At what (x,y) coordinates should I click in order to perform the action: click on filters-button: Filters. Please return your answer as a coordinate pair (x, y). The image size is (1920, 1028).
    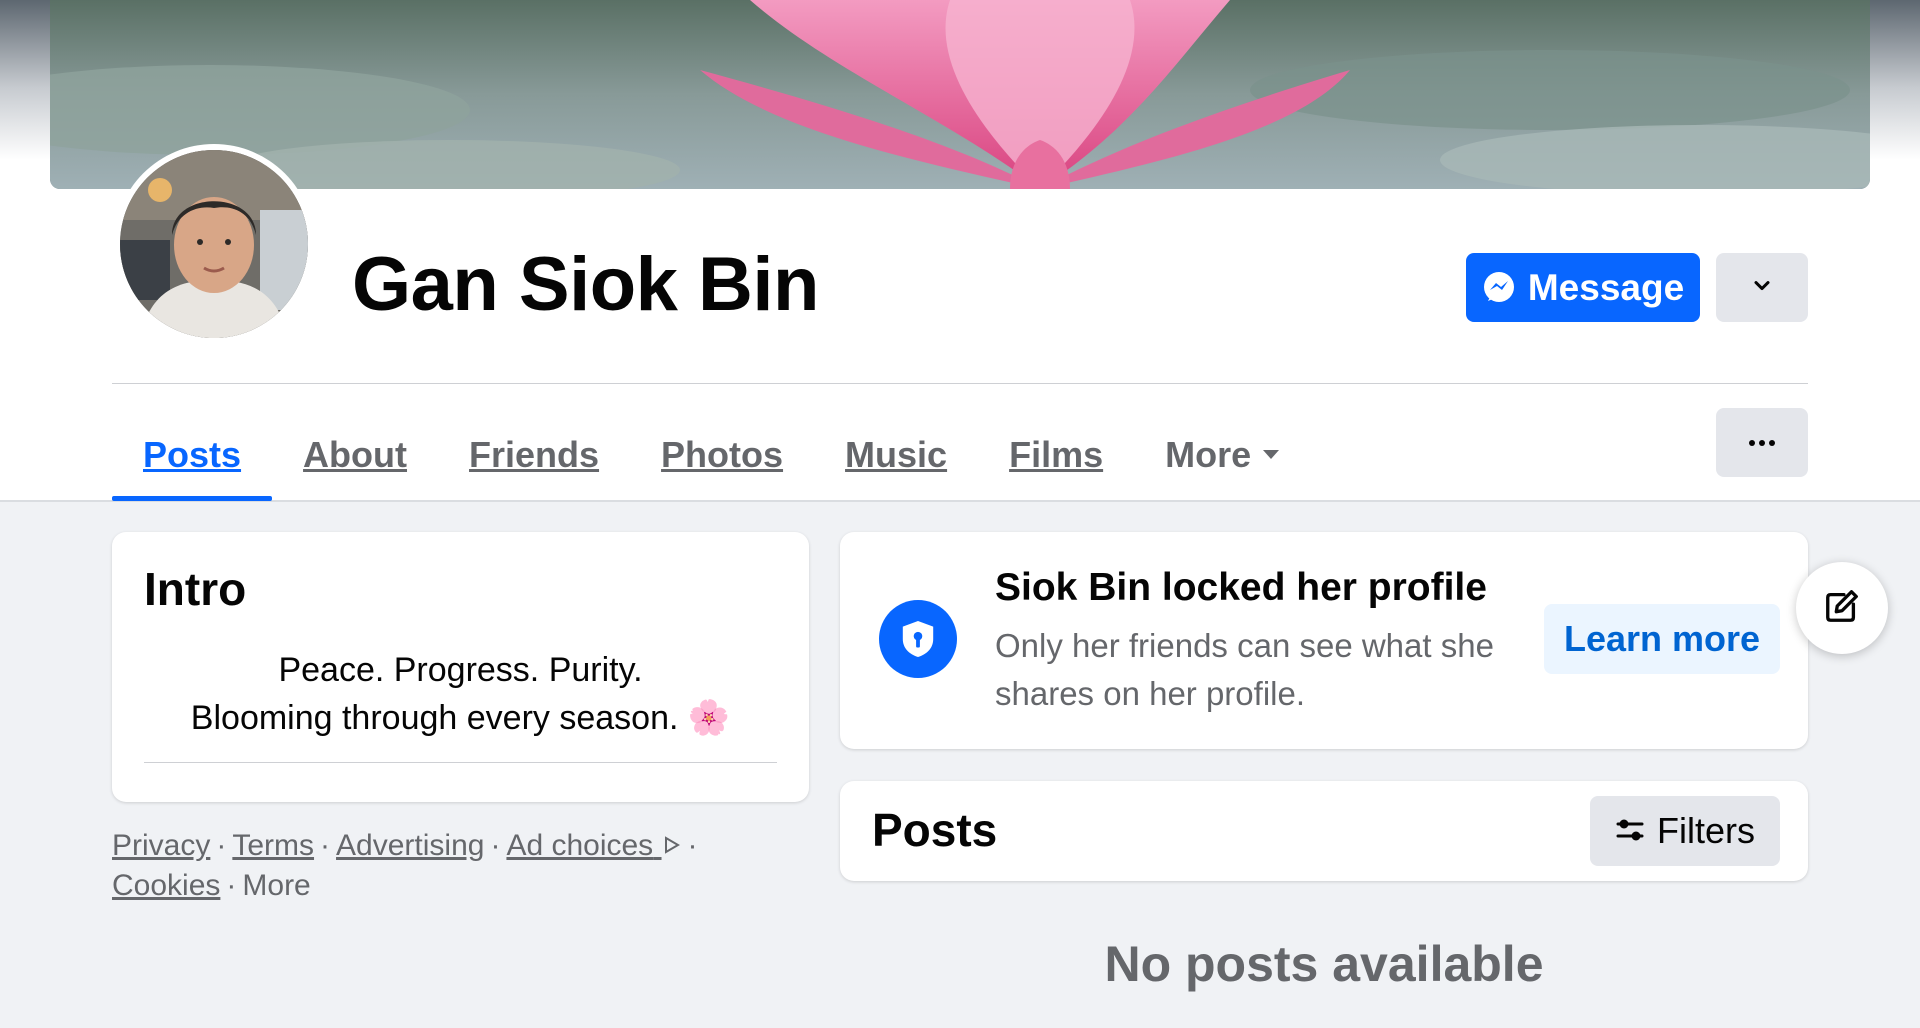
    Looking at the image, I should click on (1685, 831).